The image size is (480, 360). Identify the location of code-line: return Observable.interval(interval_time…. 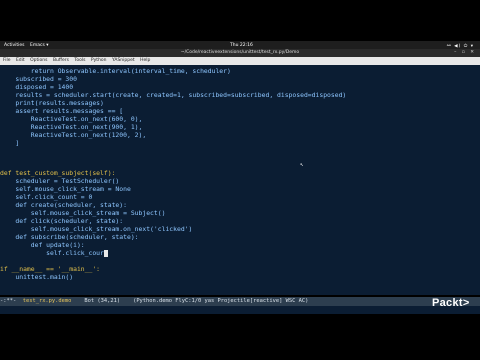
(115, 71).